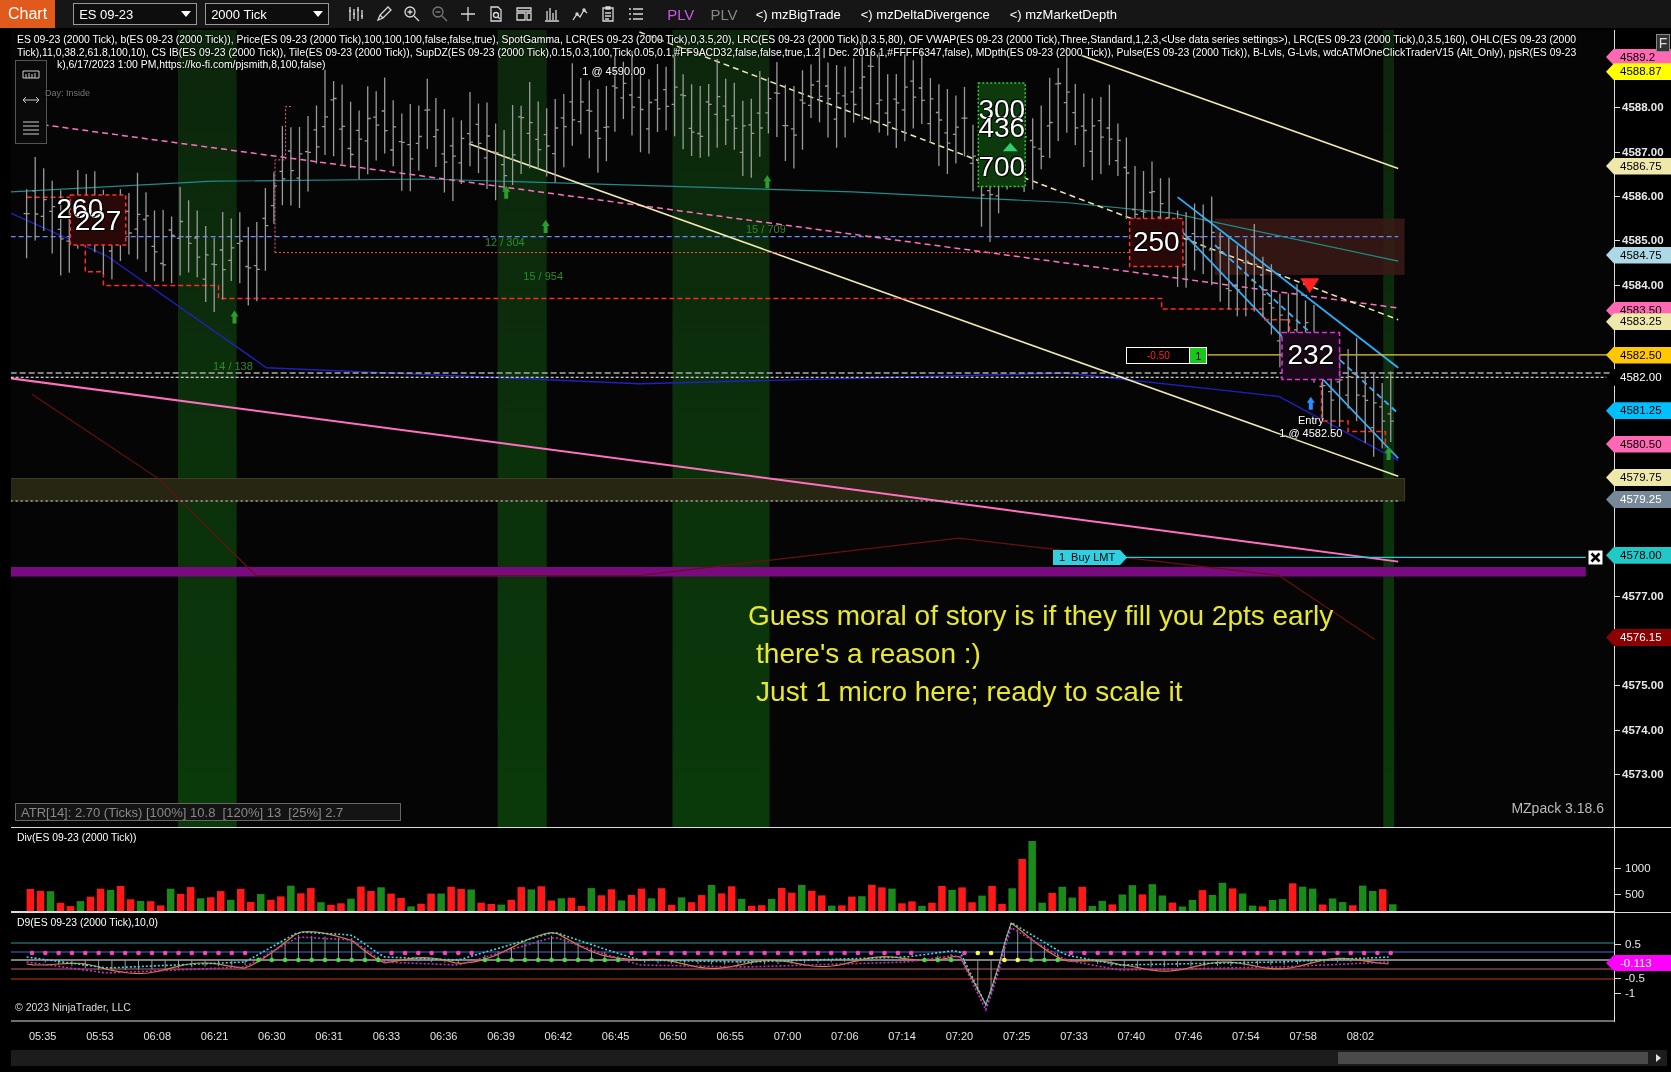 The height and width of the screenshot is (1072, 1671). I want to click on price-tick-label: 4575.00, so click(1643, 686).